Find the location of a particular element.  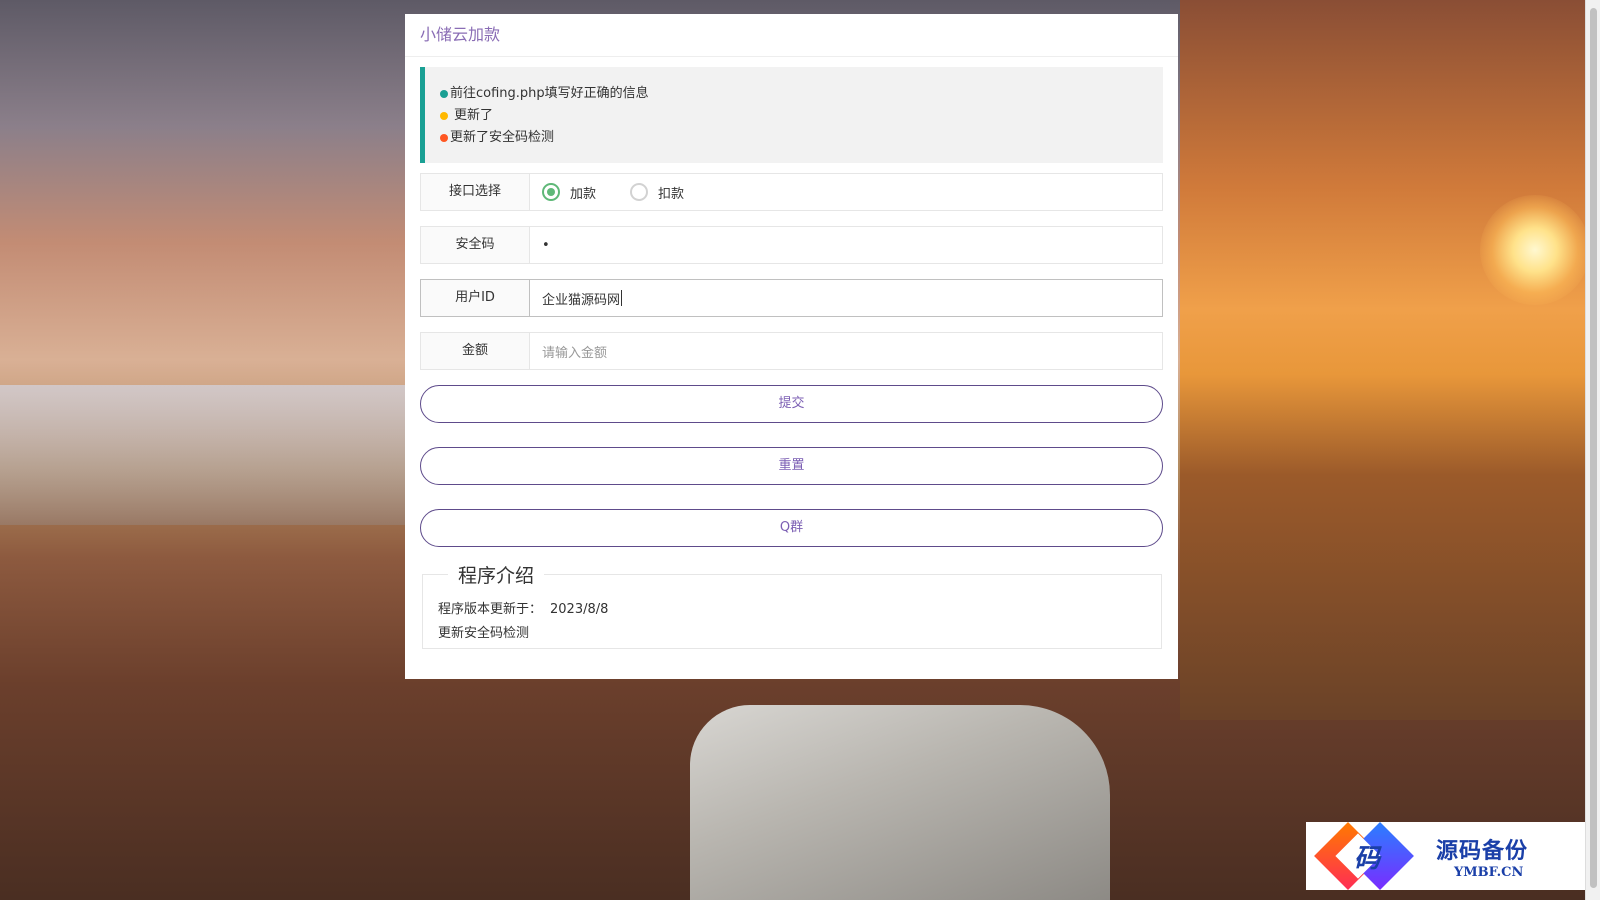

scrollbar-thumb is located at coordinates (1593, 448).